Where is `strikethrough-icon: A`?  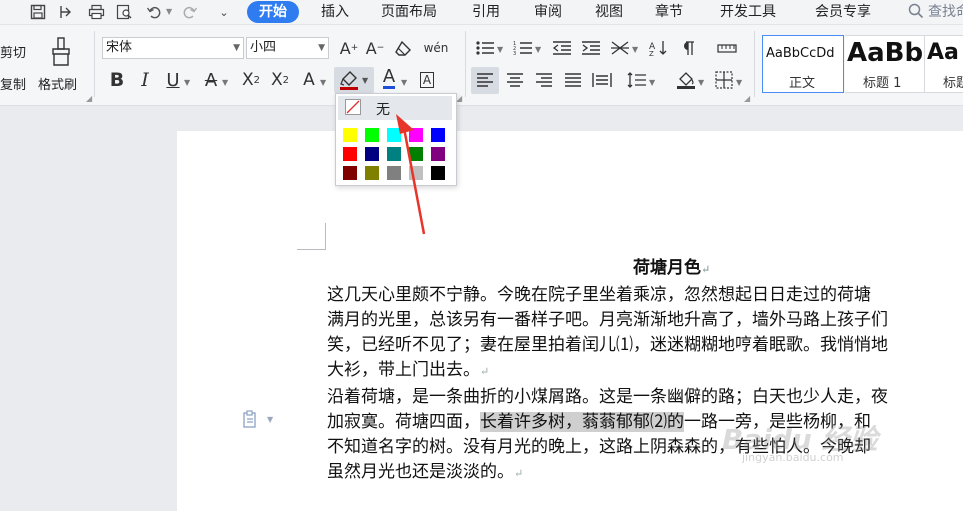 strikethrough-icon: A is located at coordinates (211, 80).